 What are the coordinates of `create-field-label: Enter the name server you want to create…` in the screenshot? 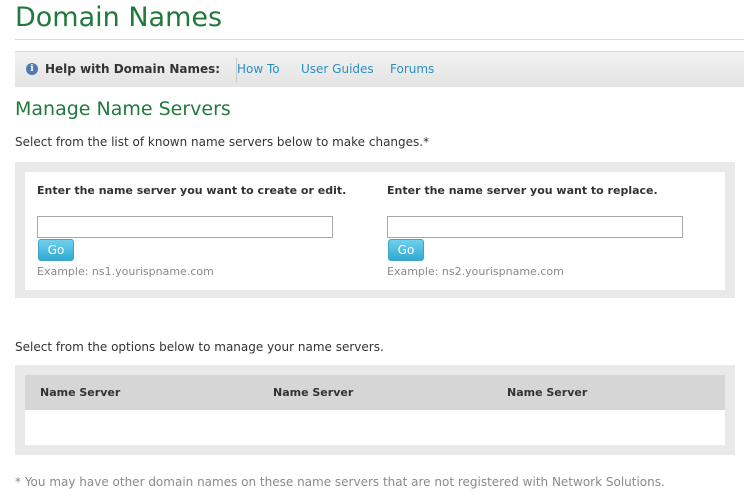 It's located at (192, 190).